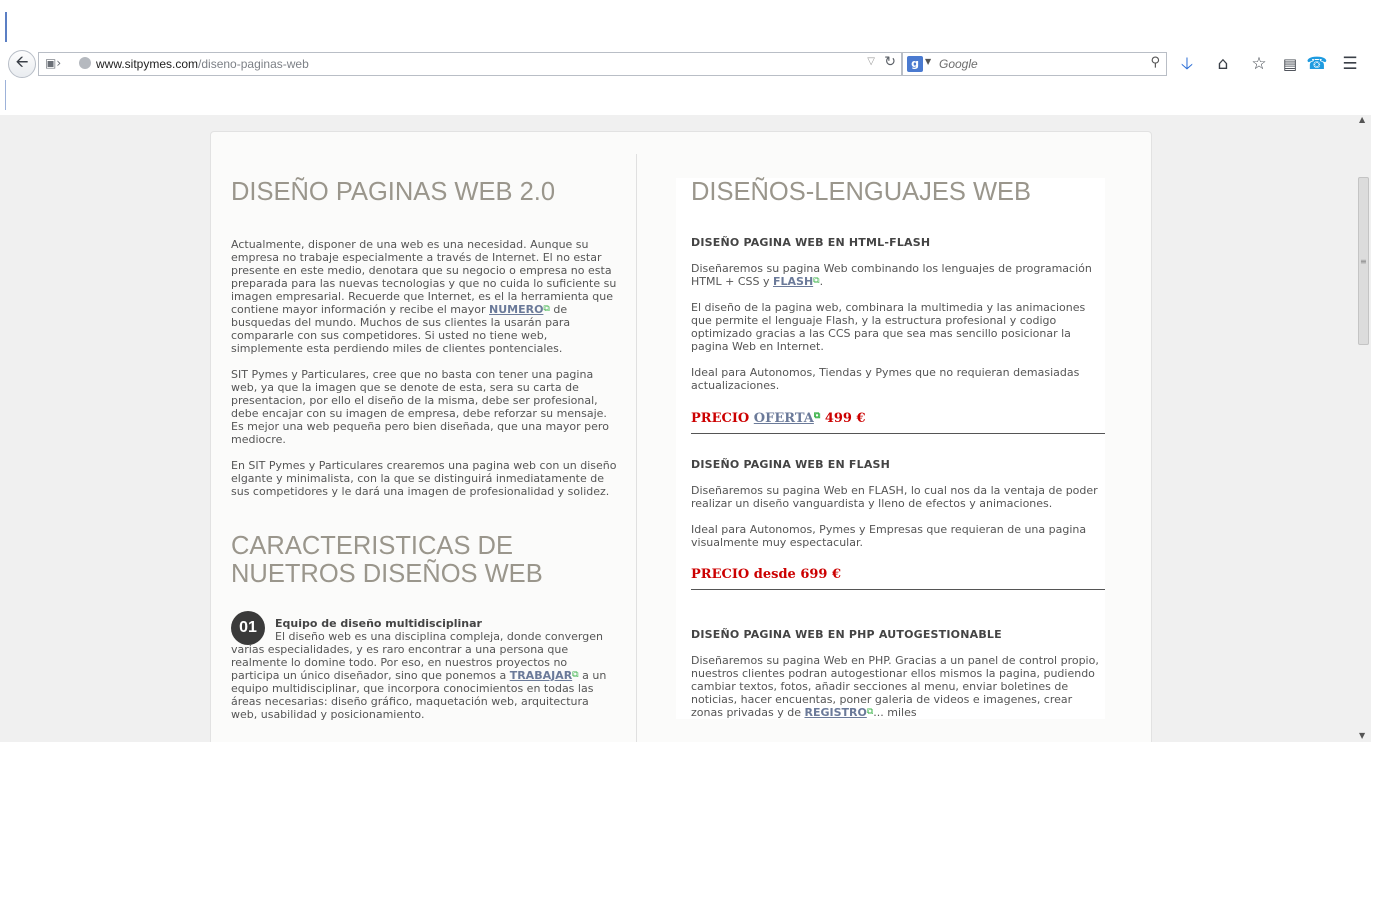 Image resolution: width=1400 pixels, height=900 pixels. Describe the element at coordinates (636, 448) in the screenshot. I see `column-divider` at that location.